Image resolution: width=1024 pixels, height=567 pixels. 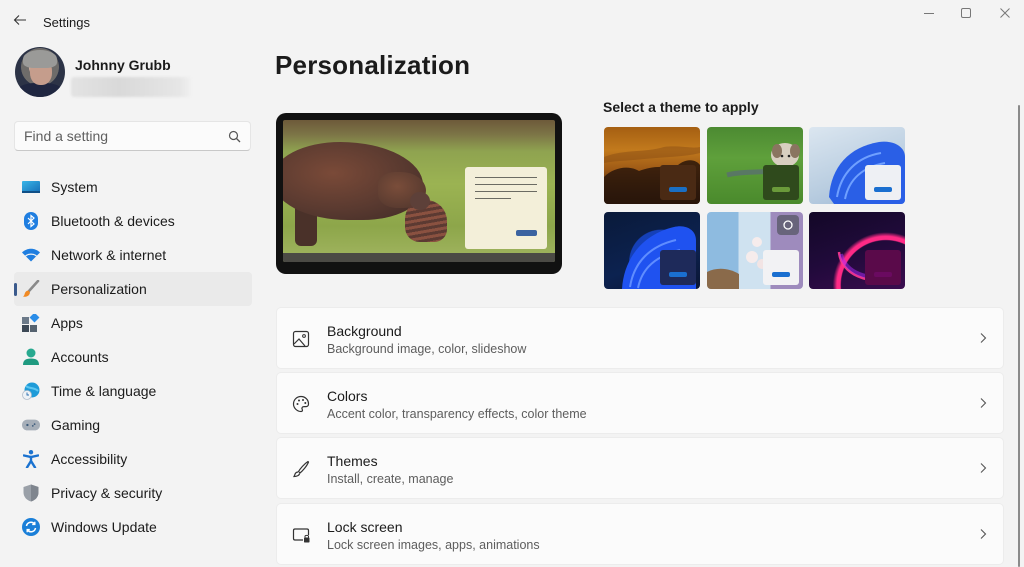 What do you see at coordinates (133, 187) in the screenshot?
I see `sidebar-item-system: System` at bounding box center [133, 187].